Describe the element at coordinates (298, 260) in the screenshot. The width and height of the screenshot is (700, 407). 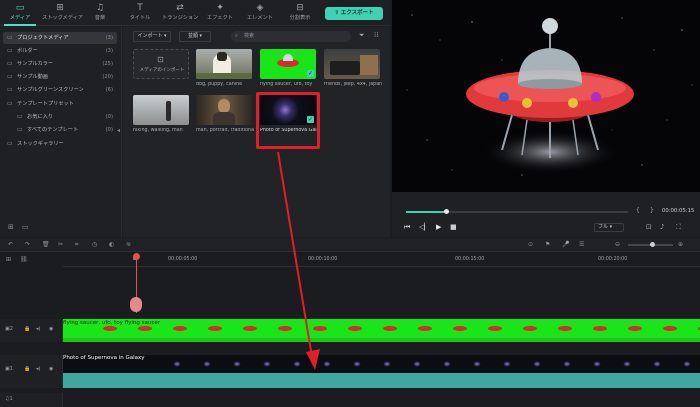
I see `annotation-arrow` at that location.